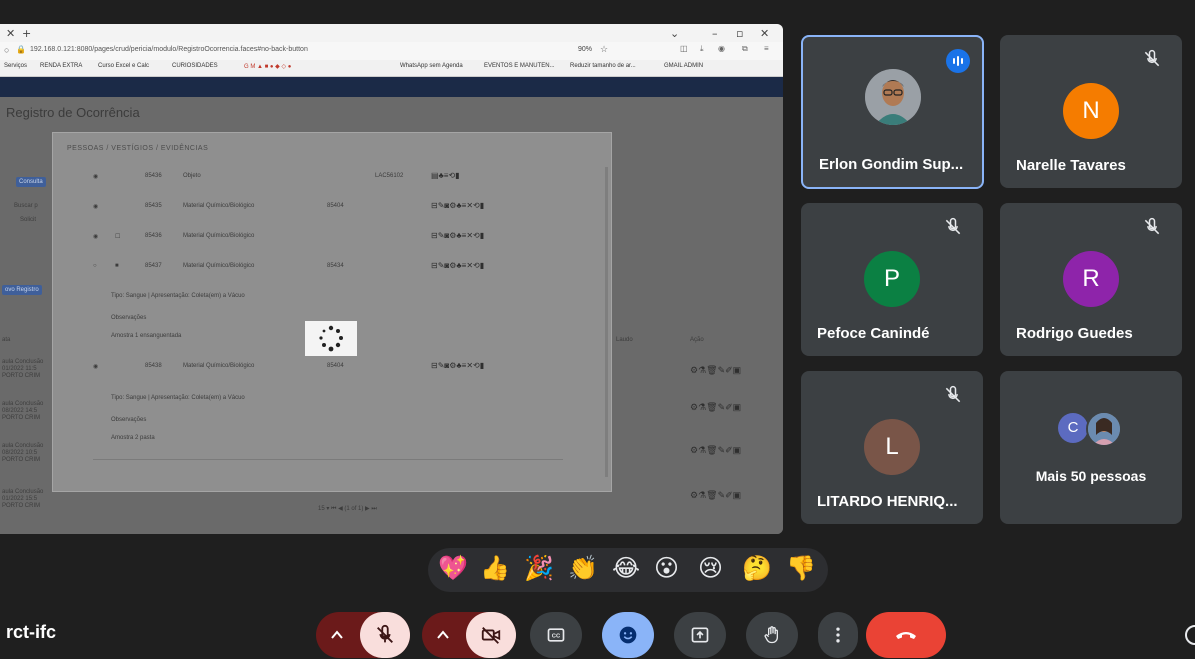  I want to click on pagination: 15 ▾ ⏮ ◀ (1 of 1) ▶ ⏭, so click(347, 509).